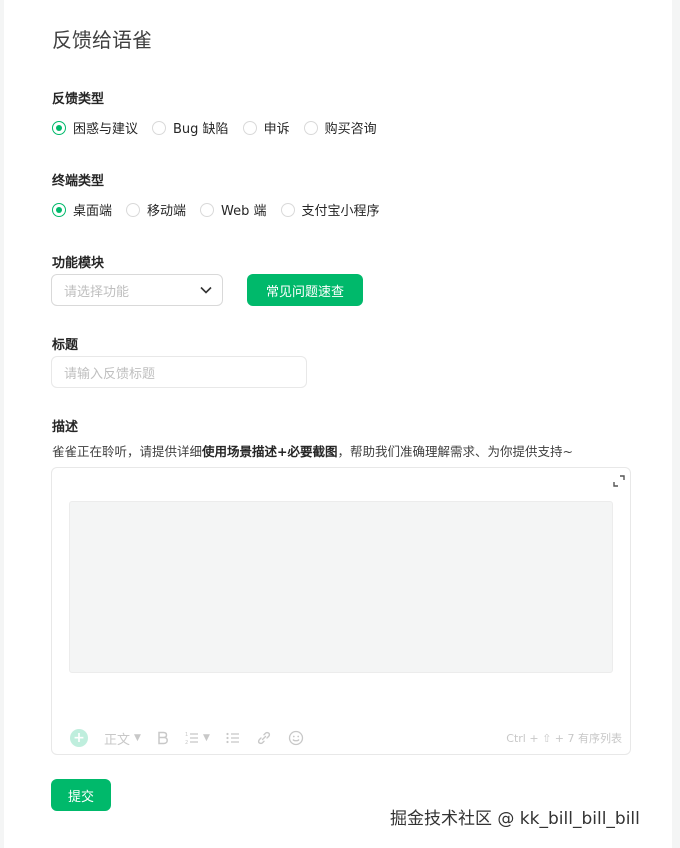 The width and height of the screenshot is (680, 848). Describe the element at coordinates (78, 263) in the screenshot. I see `module-label: 功能模块` at that location.